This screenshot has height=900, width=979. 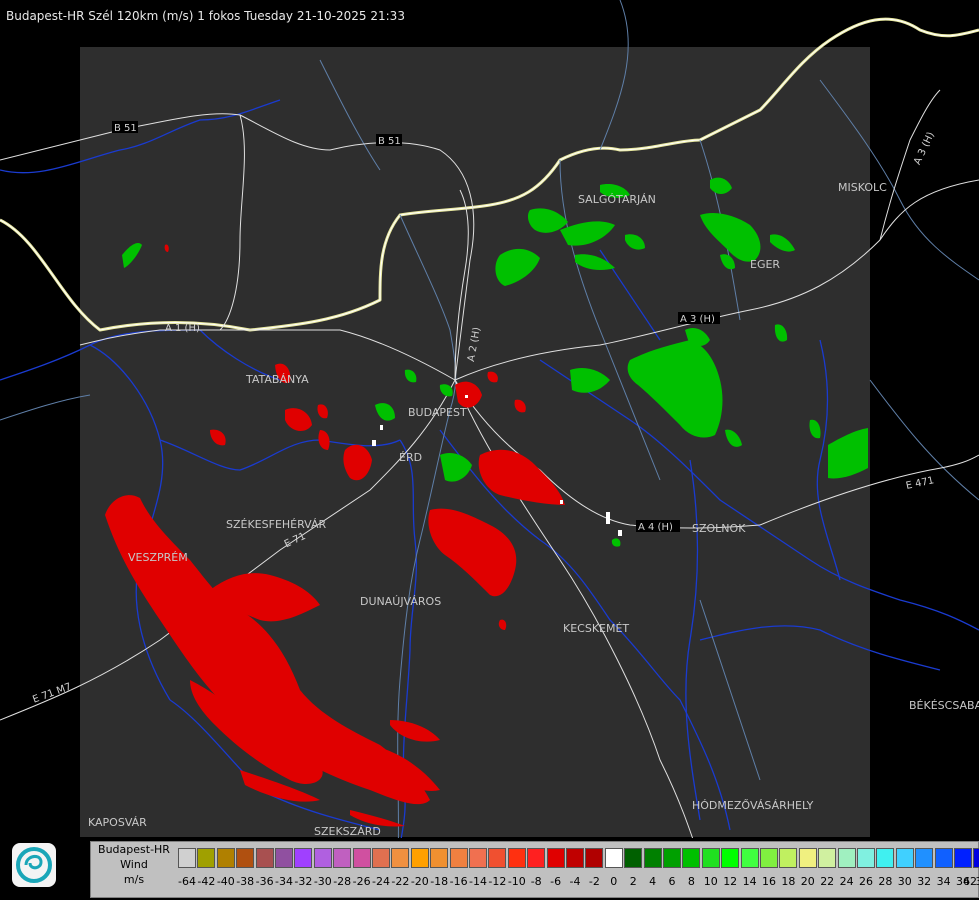 I want to click on legend-tick-label: -32, so click(x=303, y=881).